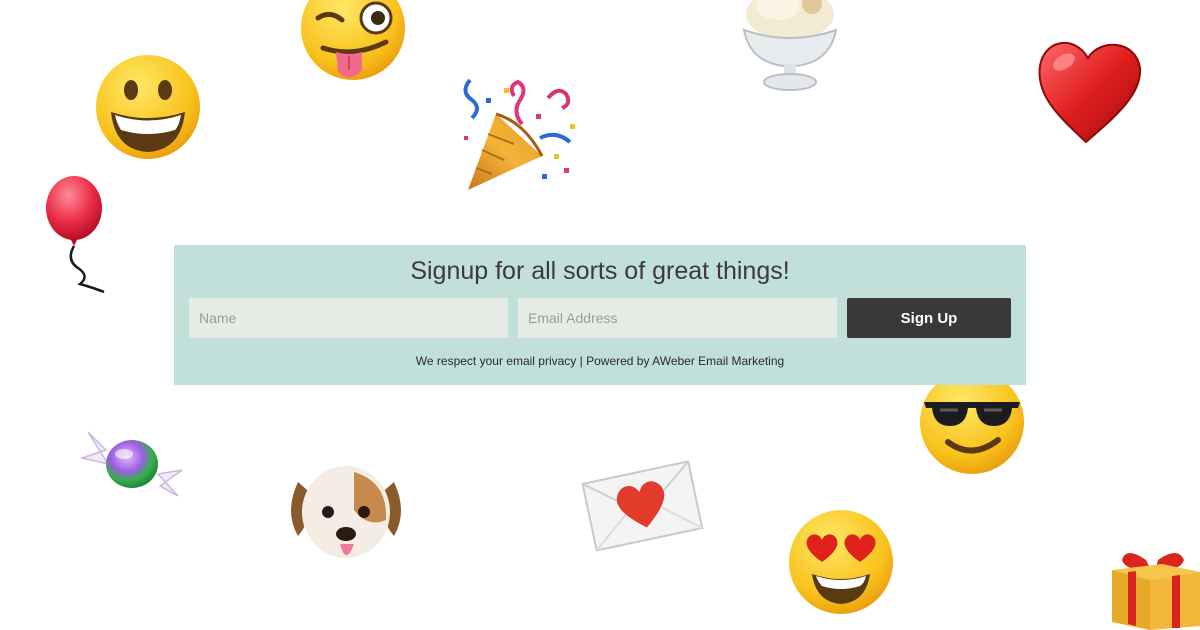  Describe the element at coordinates (642, 506) in the screenshot. I see `love-letter-icon` at that location.